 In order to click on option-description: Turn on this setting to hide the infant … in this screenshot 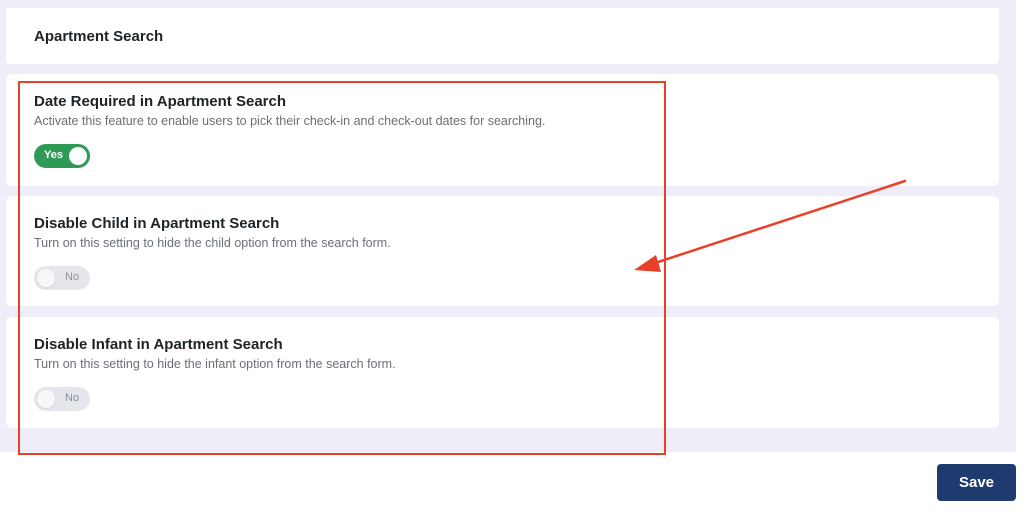, I will do `click(215, 364)`.